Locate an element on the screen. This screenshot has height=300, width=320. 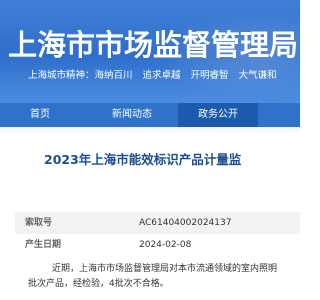
slogan-item: 大气谦和 is located at coordinates (257, 75).